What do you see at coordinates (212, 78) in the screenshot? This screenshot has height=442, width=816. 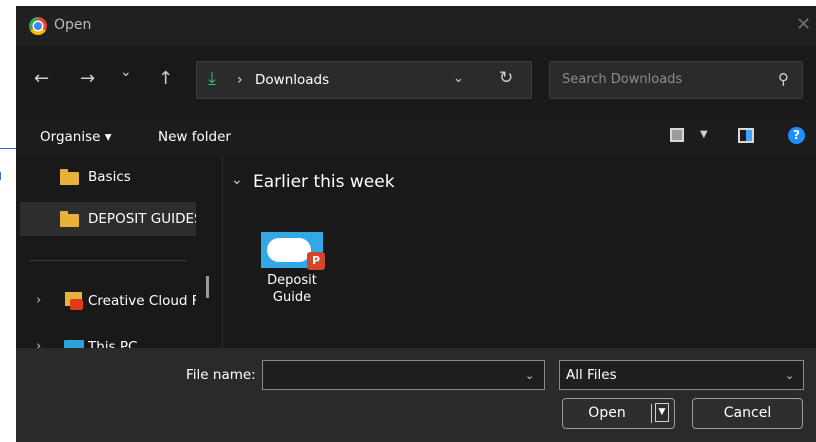 I see `download-icon: ⤓` at bounding box center [212, 78].